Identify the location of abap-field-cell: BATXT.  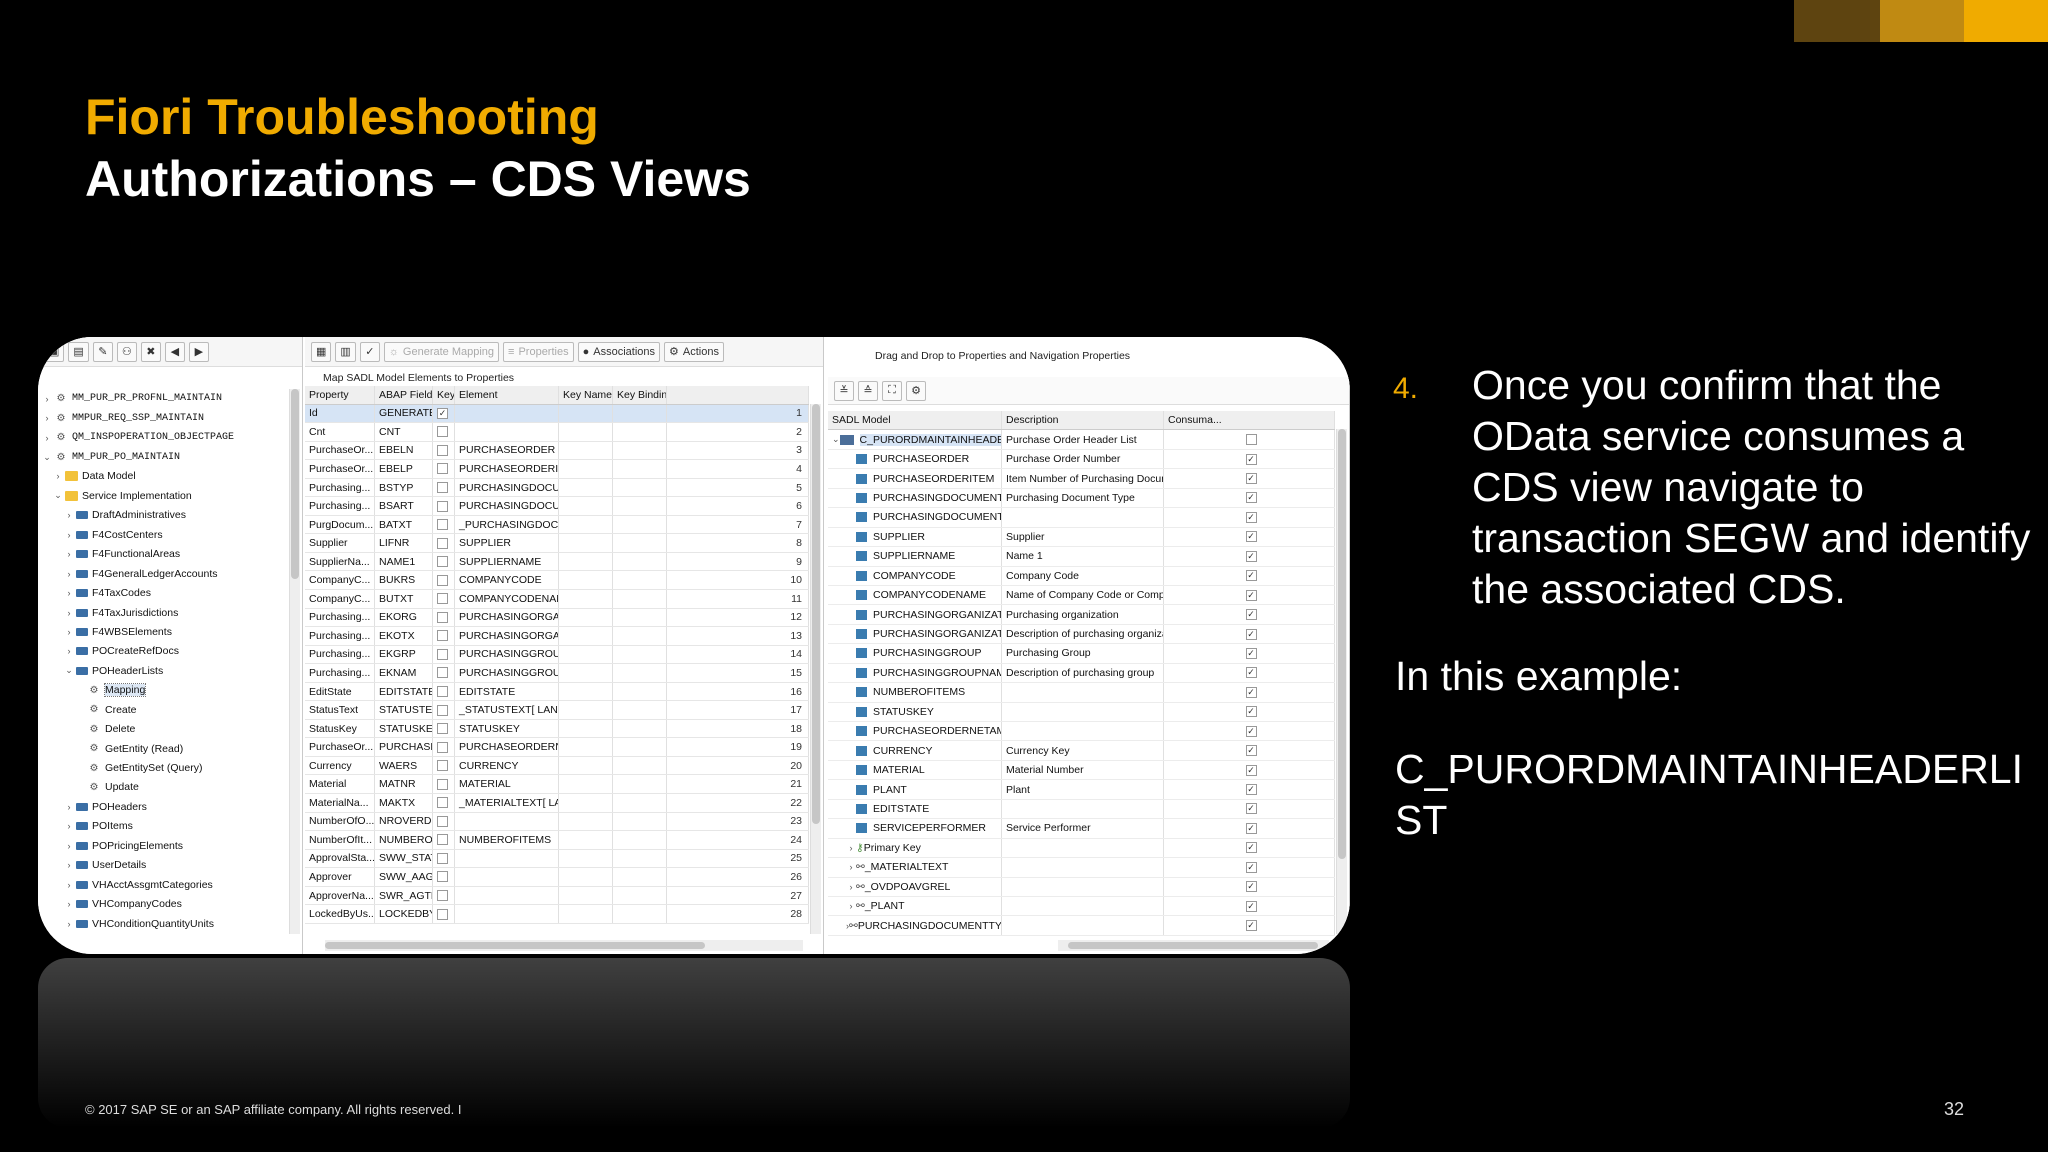
(404, 524).